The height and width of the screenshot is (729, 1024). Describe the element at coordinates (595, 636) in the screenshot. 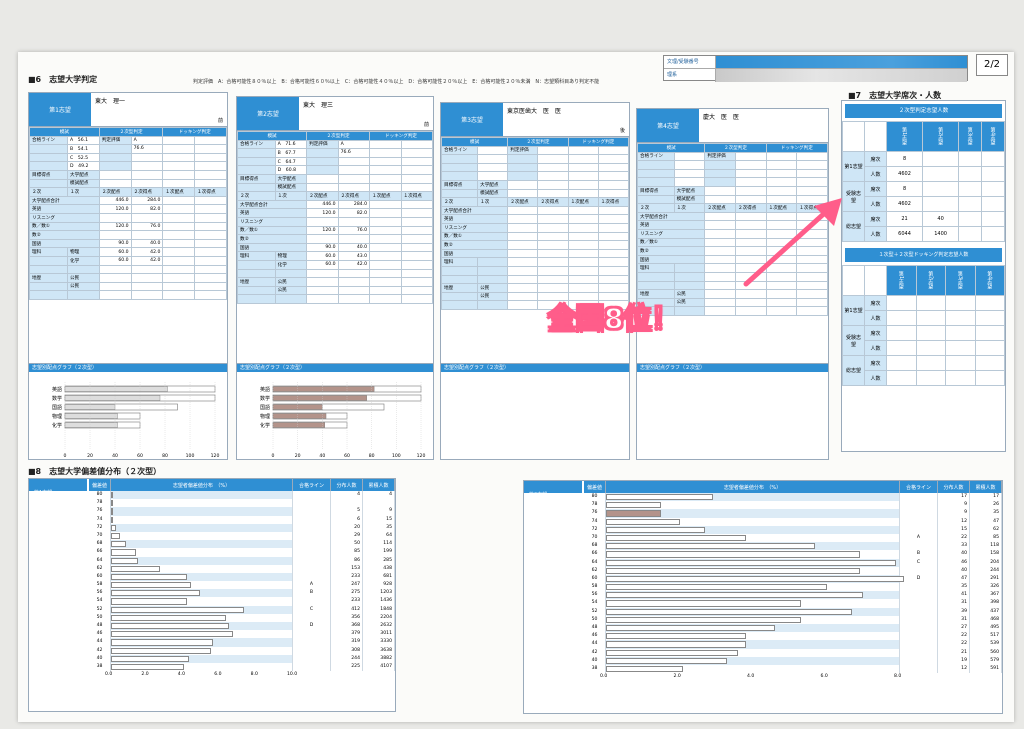

I see `dist-level: 46` at that location.